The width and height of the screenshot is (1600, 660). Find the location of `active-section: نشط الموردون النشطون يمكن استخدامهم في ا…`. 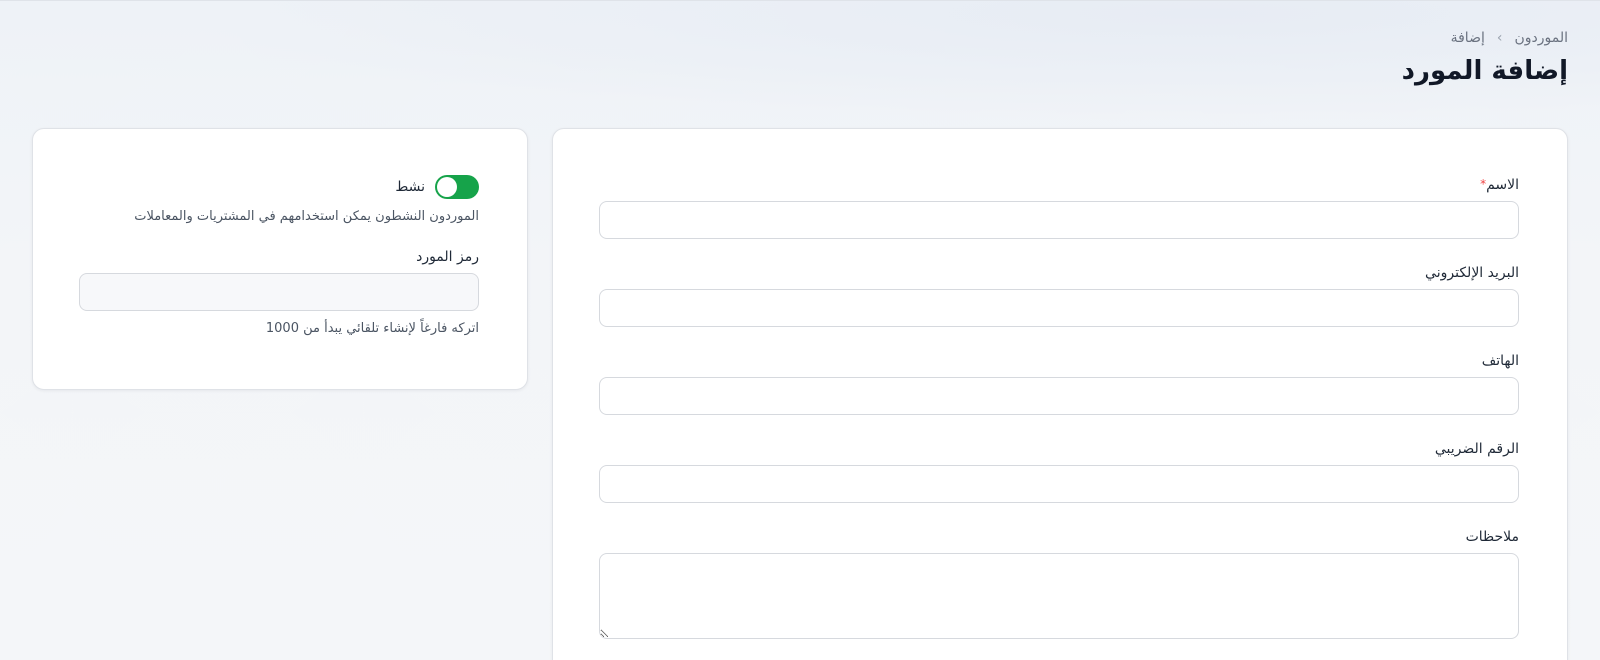

active-section: نشط الموردون النشطون يمكن استخدامهم في ا… is located at coordinates (279, 199).